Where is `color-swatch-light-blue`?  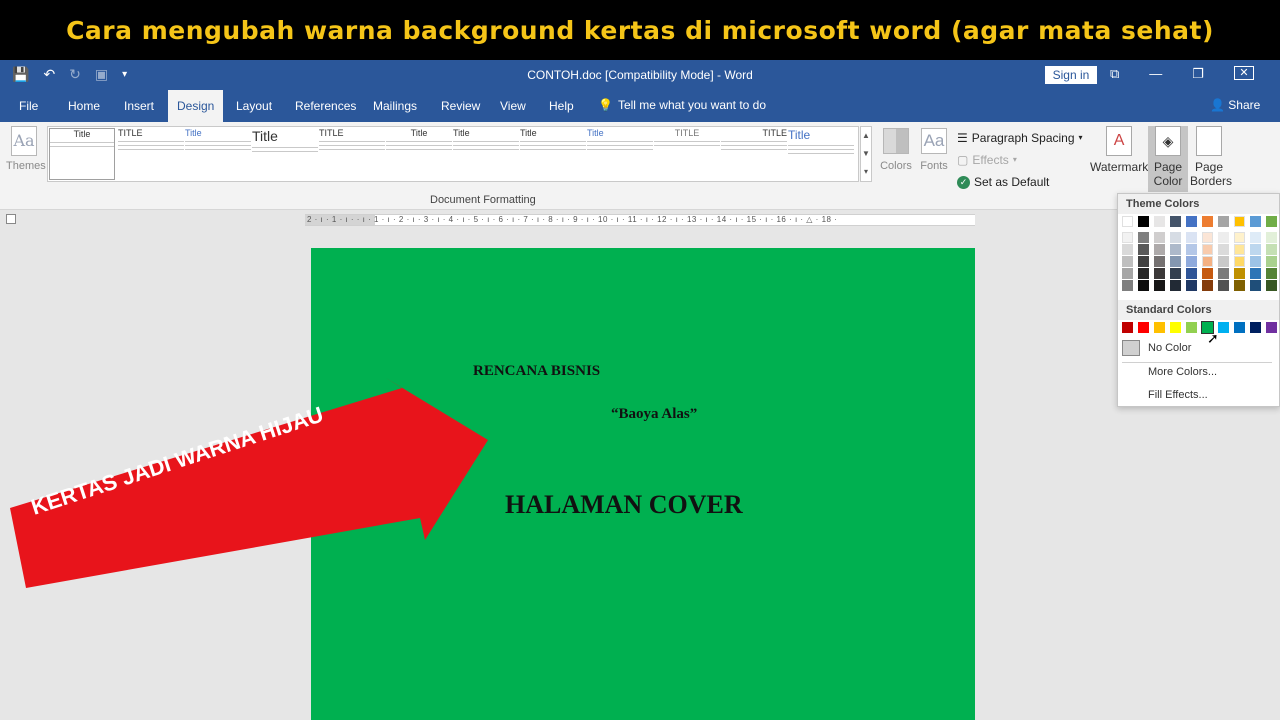
color-swatch-light-blue is located at coordinates (1223, 327).